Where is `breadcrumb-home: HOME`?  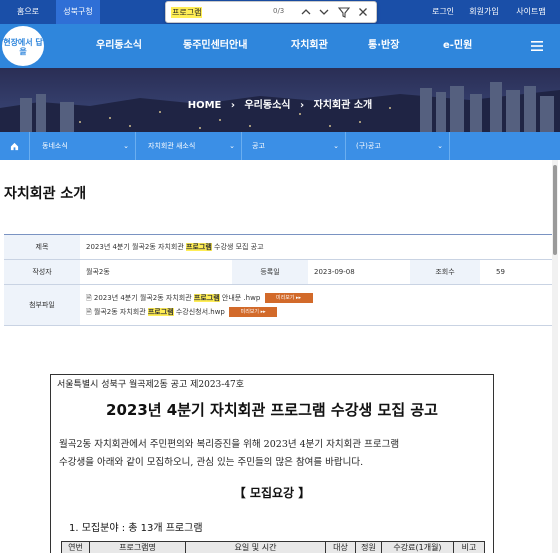
breadcrumb-home: HOME is located at coordinates (205, 105).